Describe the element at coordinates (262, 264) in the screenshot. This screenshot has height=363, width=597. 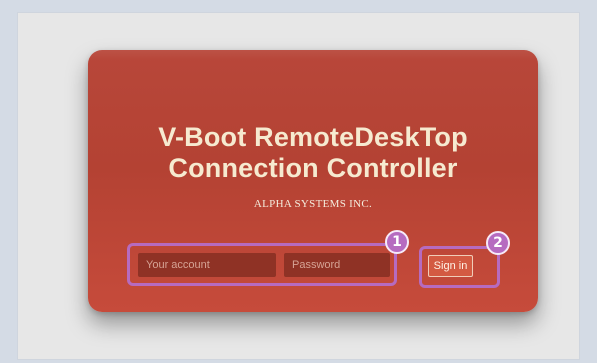
I see `credentials-highlight` at that location.